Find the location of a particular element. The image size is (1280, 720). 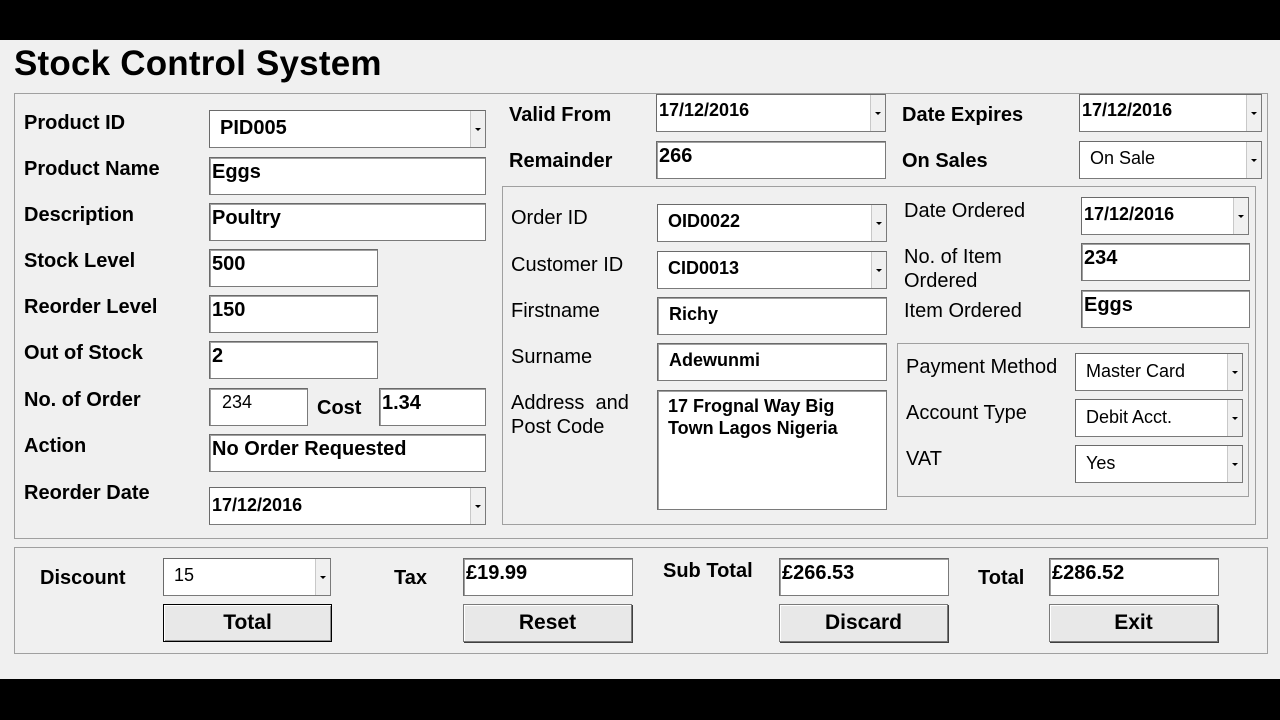

customer-id-label: Customer ID is located at coordinates (567, 265).